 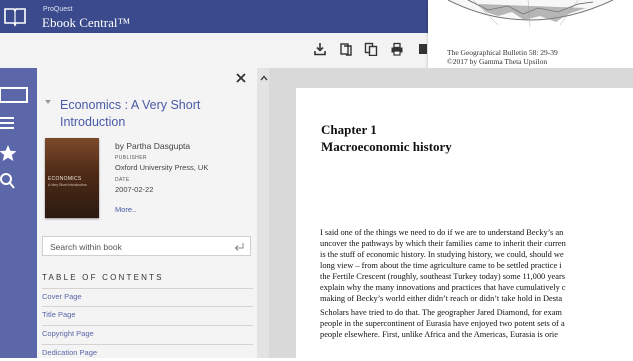 What do you see at coordinates (497, 61) in the screenshot?
I see `map-caption-line: ©2017 by Gamma Theta Upsilon` at bounding box center [497, 61].